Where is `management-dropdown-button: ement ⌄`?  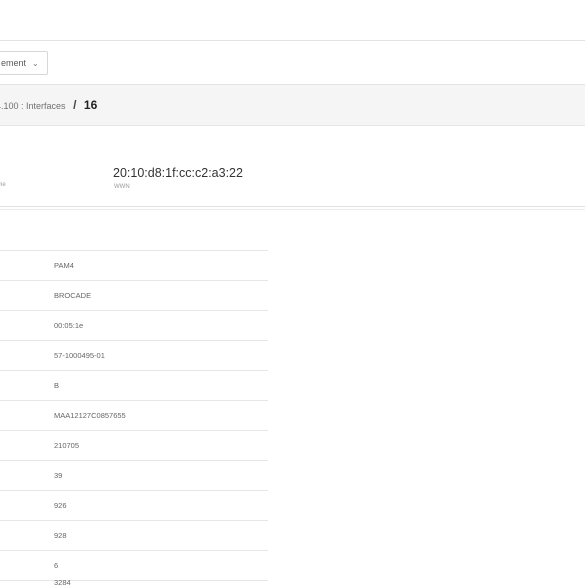
management-dropdown-button: ement ⌄ is located at coordinates (24, 63).